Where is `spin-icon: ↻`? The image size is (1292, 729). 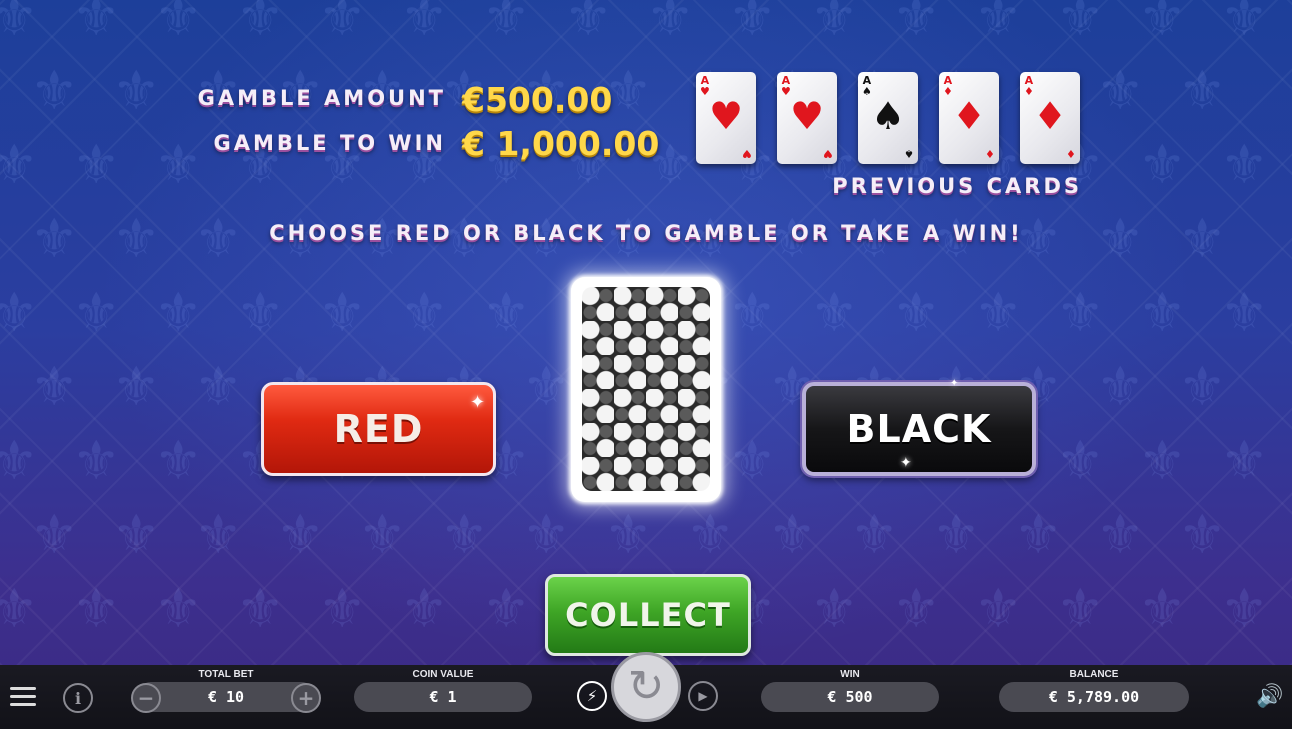
spin-icon: ↻ is located at coordinates (646, 686).